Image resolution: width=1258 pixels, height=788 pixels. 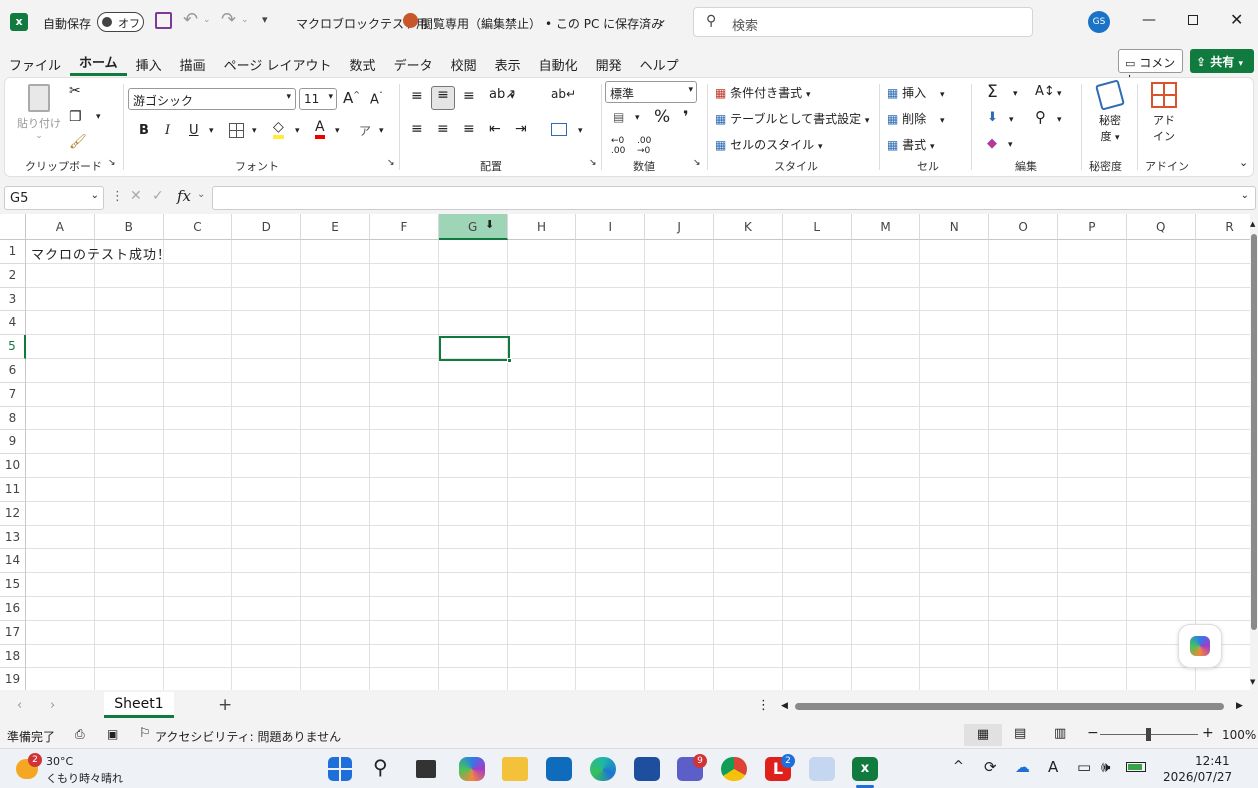 I want to click on column-header-B: B, so click(x=129, y=227).